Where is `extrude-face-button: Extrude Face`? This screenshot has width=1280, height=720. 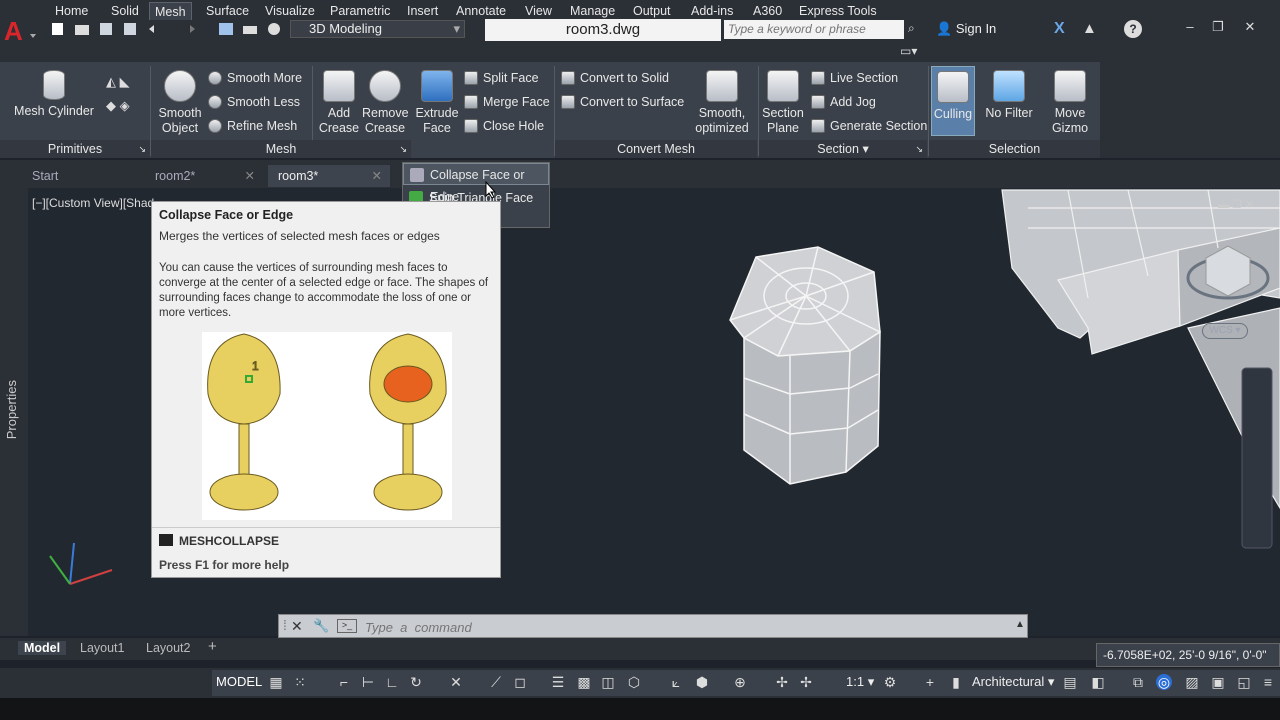
extrude-face-button: Extrude Face is located at coordinates (437, 103).